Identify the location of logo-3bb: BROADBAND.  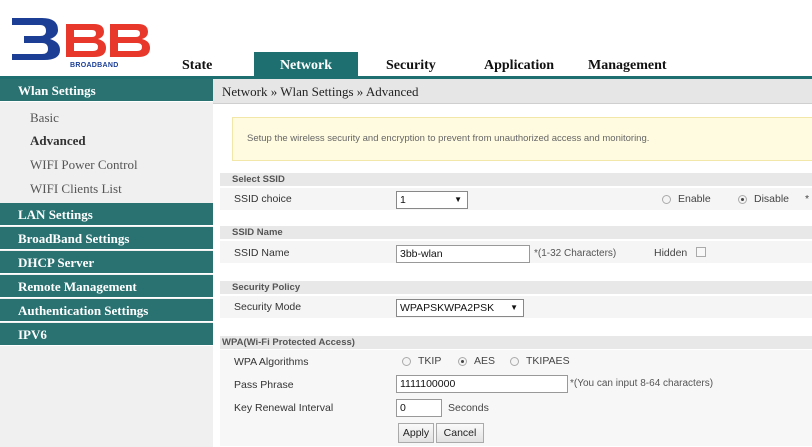
(88, 43).